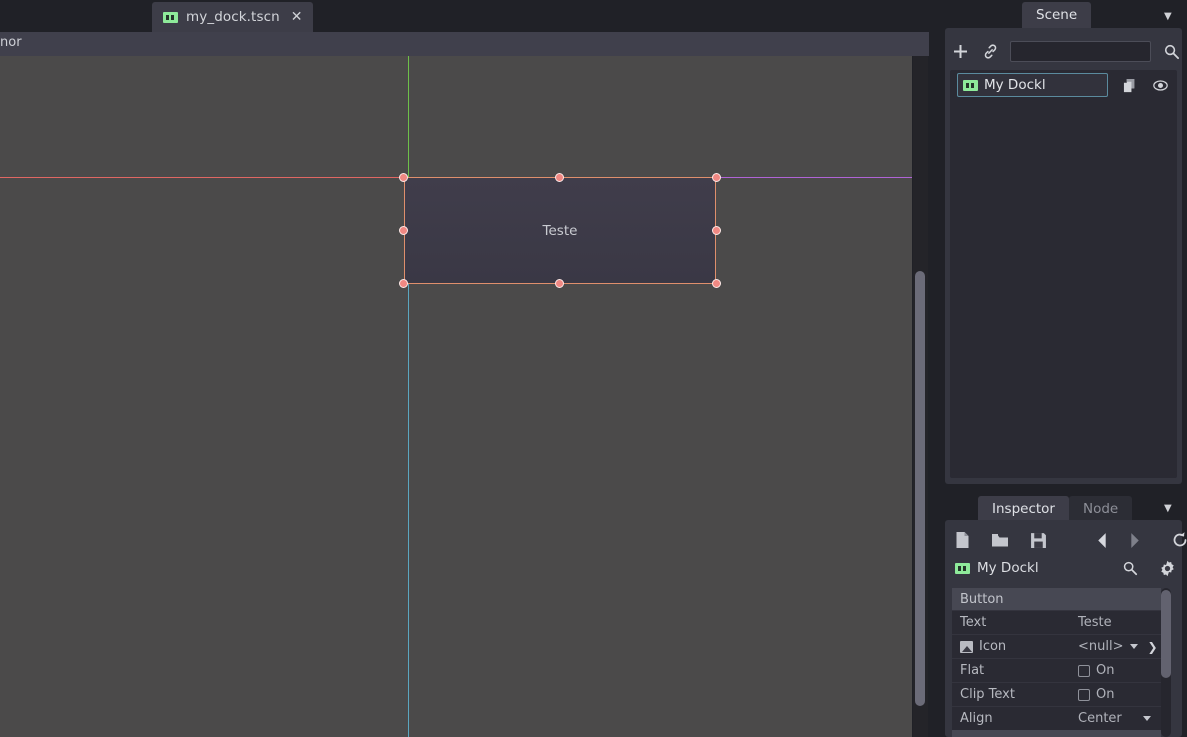 This screenshot has height=737, width=1187. I want to click on scene-dock-toolbar, so click(1065, 51).